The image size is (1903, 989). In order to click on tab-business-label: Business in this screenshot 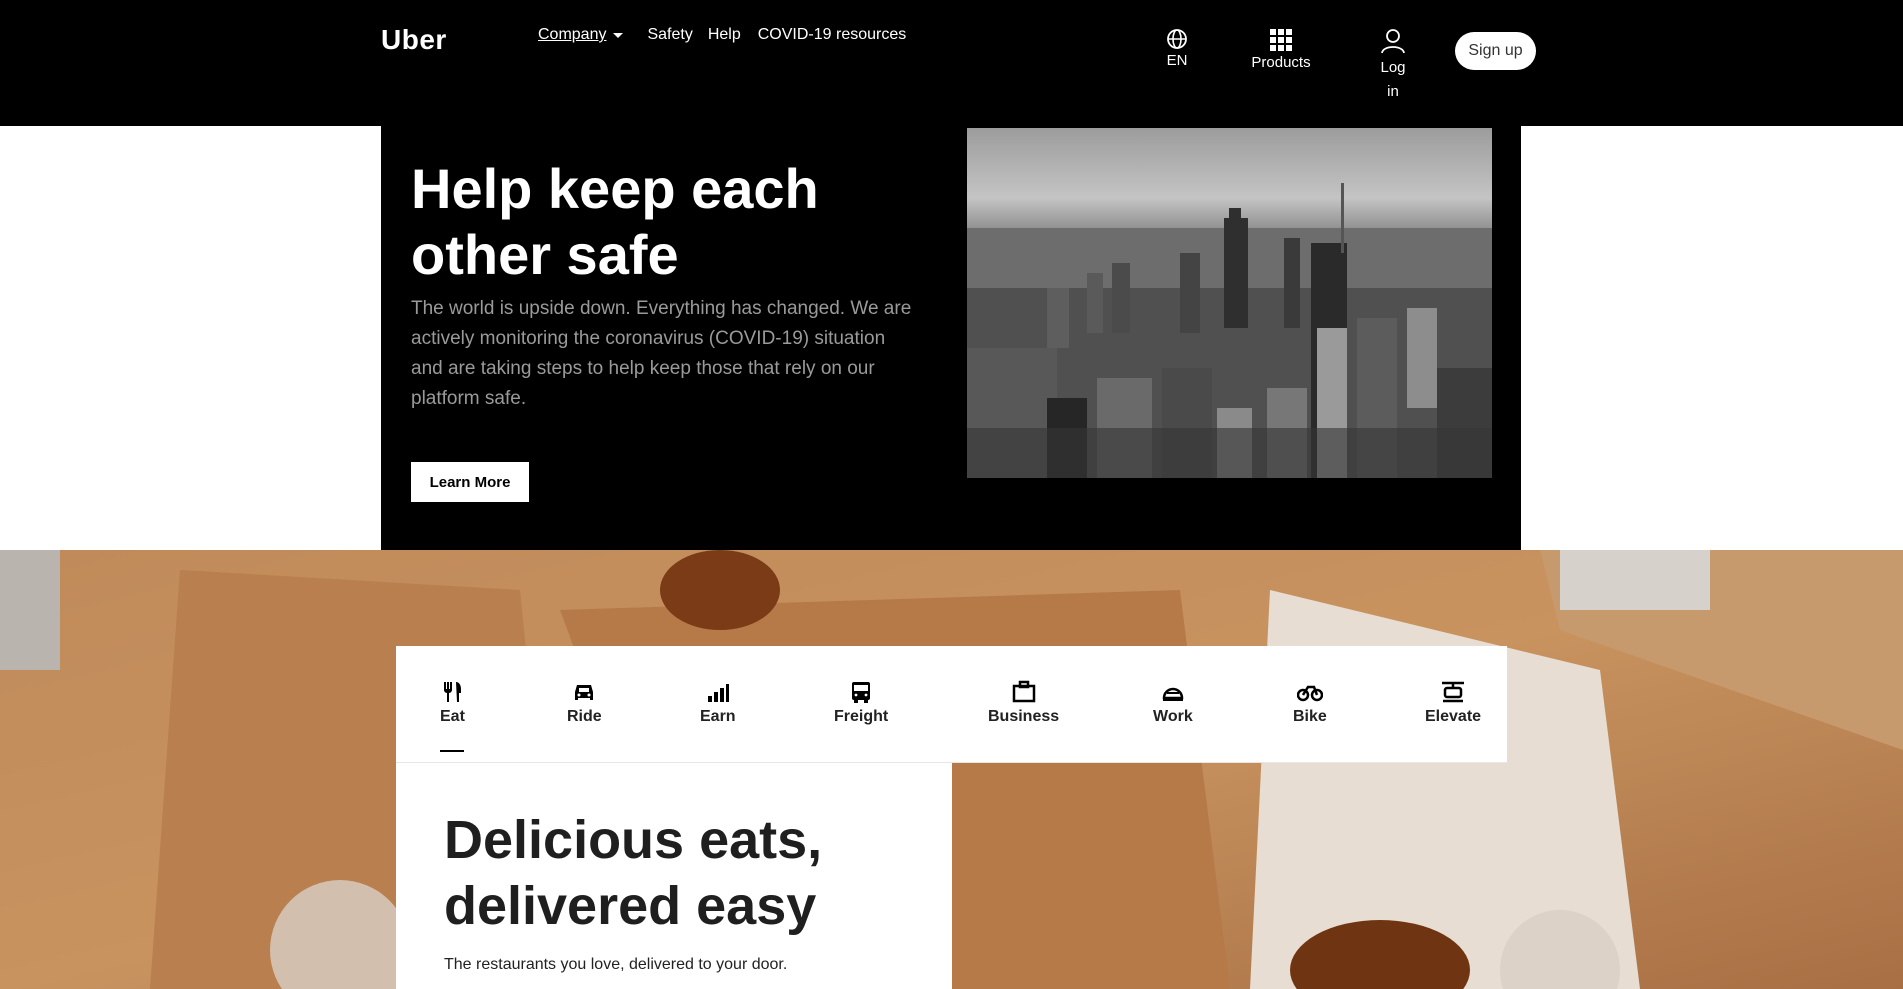, I will do `click(1024, 716)`.